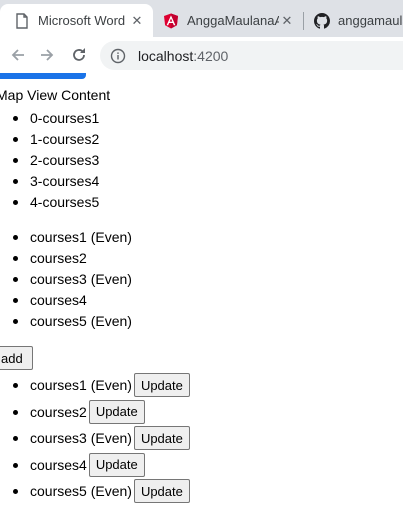 The image size is (403, 507). Describe the element at coordinates (66, 300) in the screenshot. I see `list-item: courses4` at that location.